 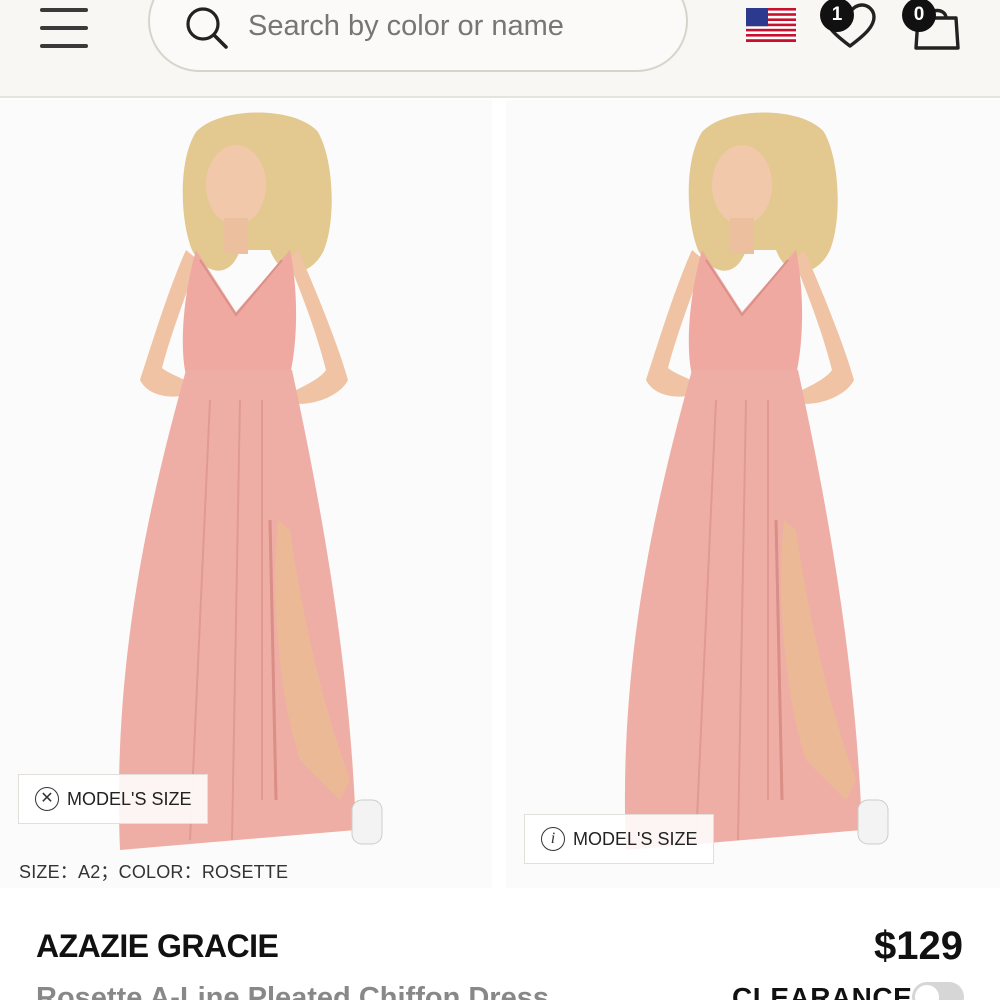 I want to click on us-flag-icon, so click(x=771, y=25).